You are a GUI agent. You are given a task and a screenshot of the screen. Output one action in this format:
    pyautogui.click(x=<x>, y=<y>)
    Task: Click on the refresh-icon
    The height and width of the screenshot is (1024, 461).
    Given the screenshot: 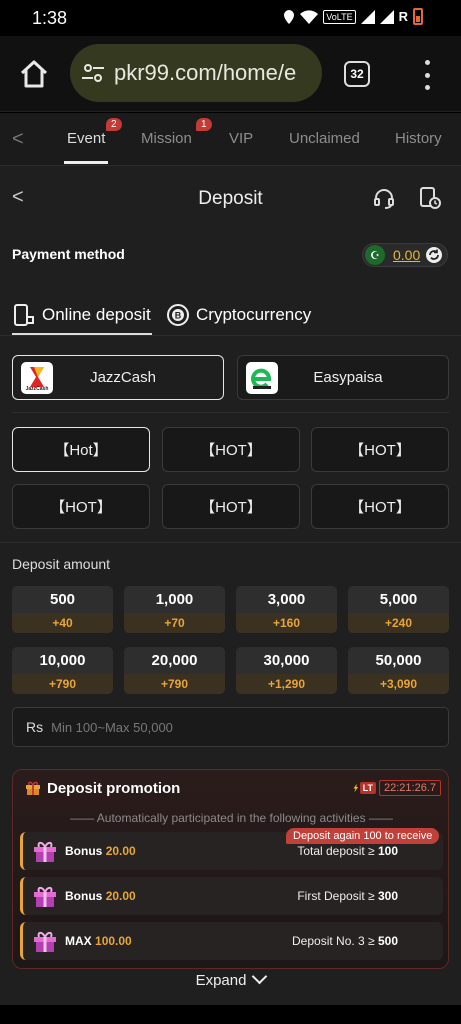 What is the action you would take?
    pyautogui.click(x=434, y=255)
    